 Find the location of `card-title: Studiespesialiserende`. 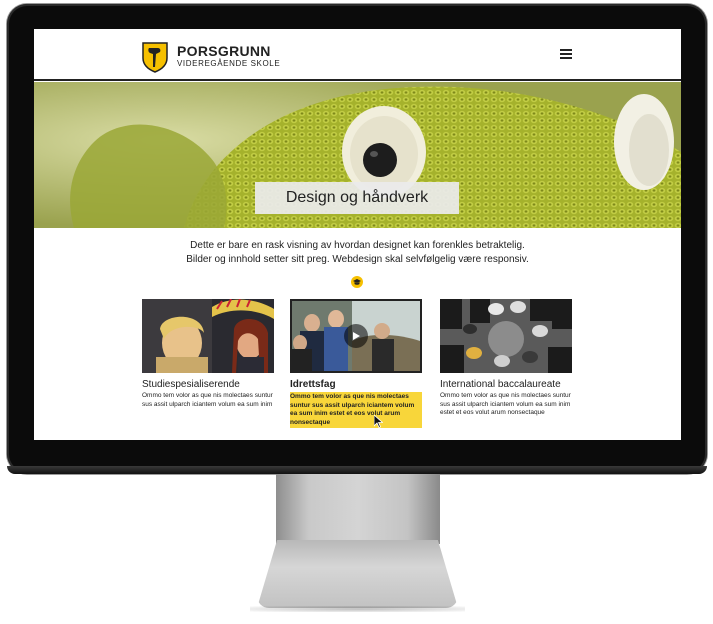

card-title: Studiespesialiserende is located at coordinates (208, 384).